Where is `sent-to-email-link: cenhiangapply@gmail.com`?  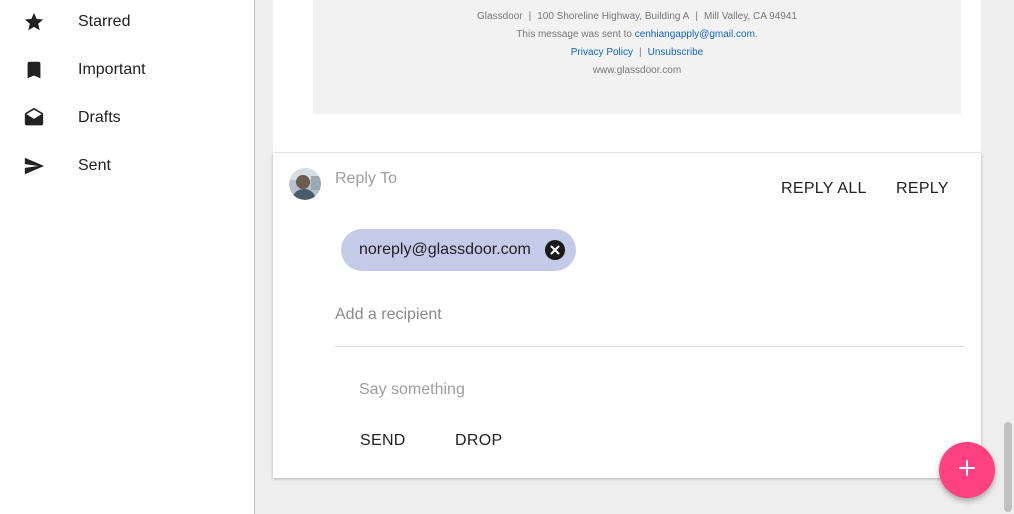 sent-to-email-link: cenhiangapply@gmail.com is located at coordinates (695, 34).